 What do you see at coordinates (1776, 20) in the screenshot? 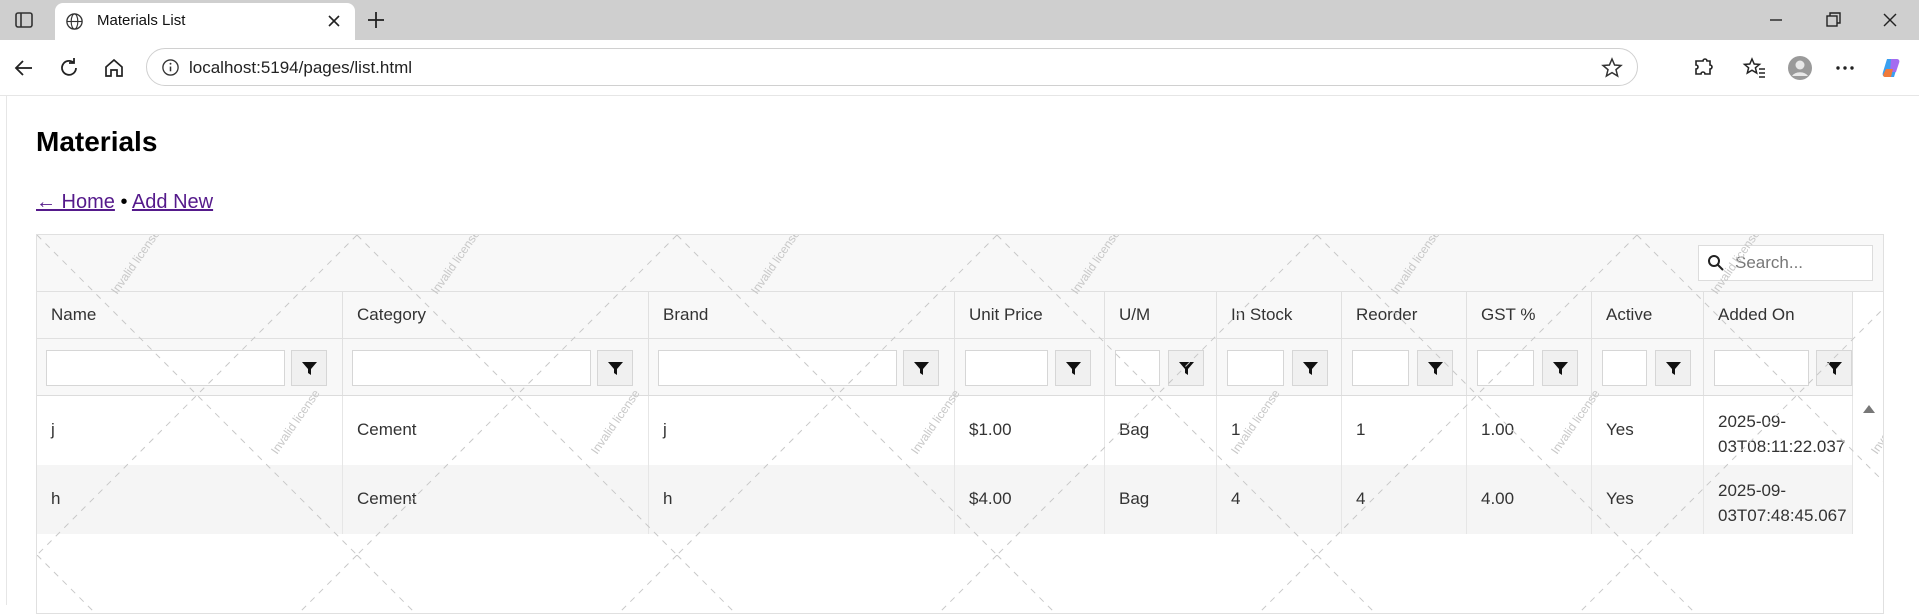
I see `minimize-icon` at bounding box center [1776, 20].